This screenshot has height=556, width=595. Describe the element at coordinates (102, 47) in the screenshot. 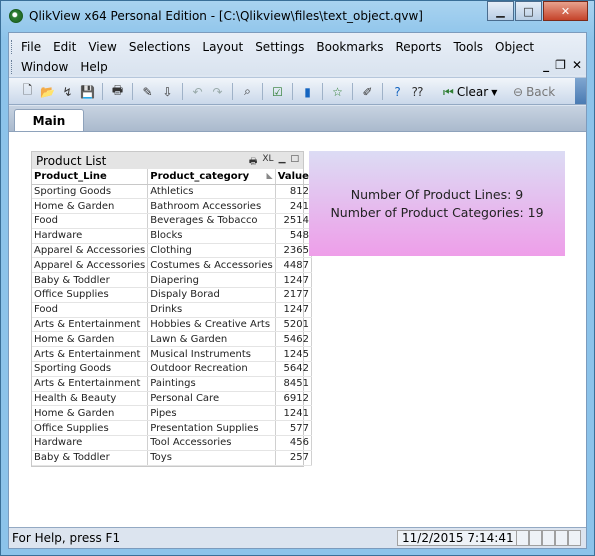

I see `menu-view: View` at that location.